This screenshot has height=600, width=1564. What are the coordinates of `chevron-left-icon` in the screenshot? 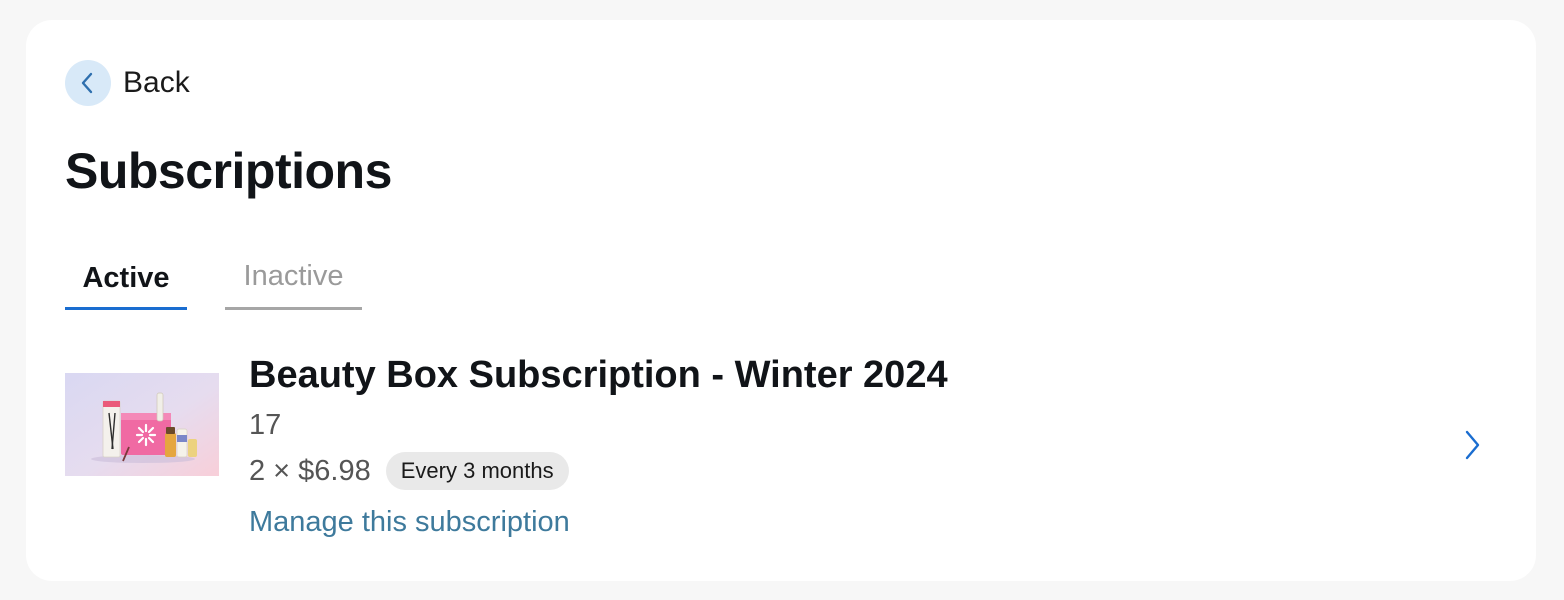 It's located at (88, 83).